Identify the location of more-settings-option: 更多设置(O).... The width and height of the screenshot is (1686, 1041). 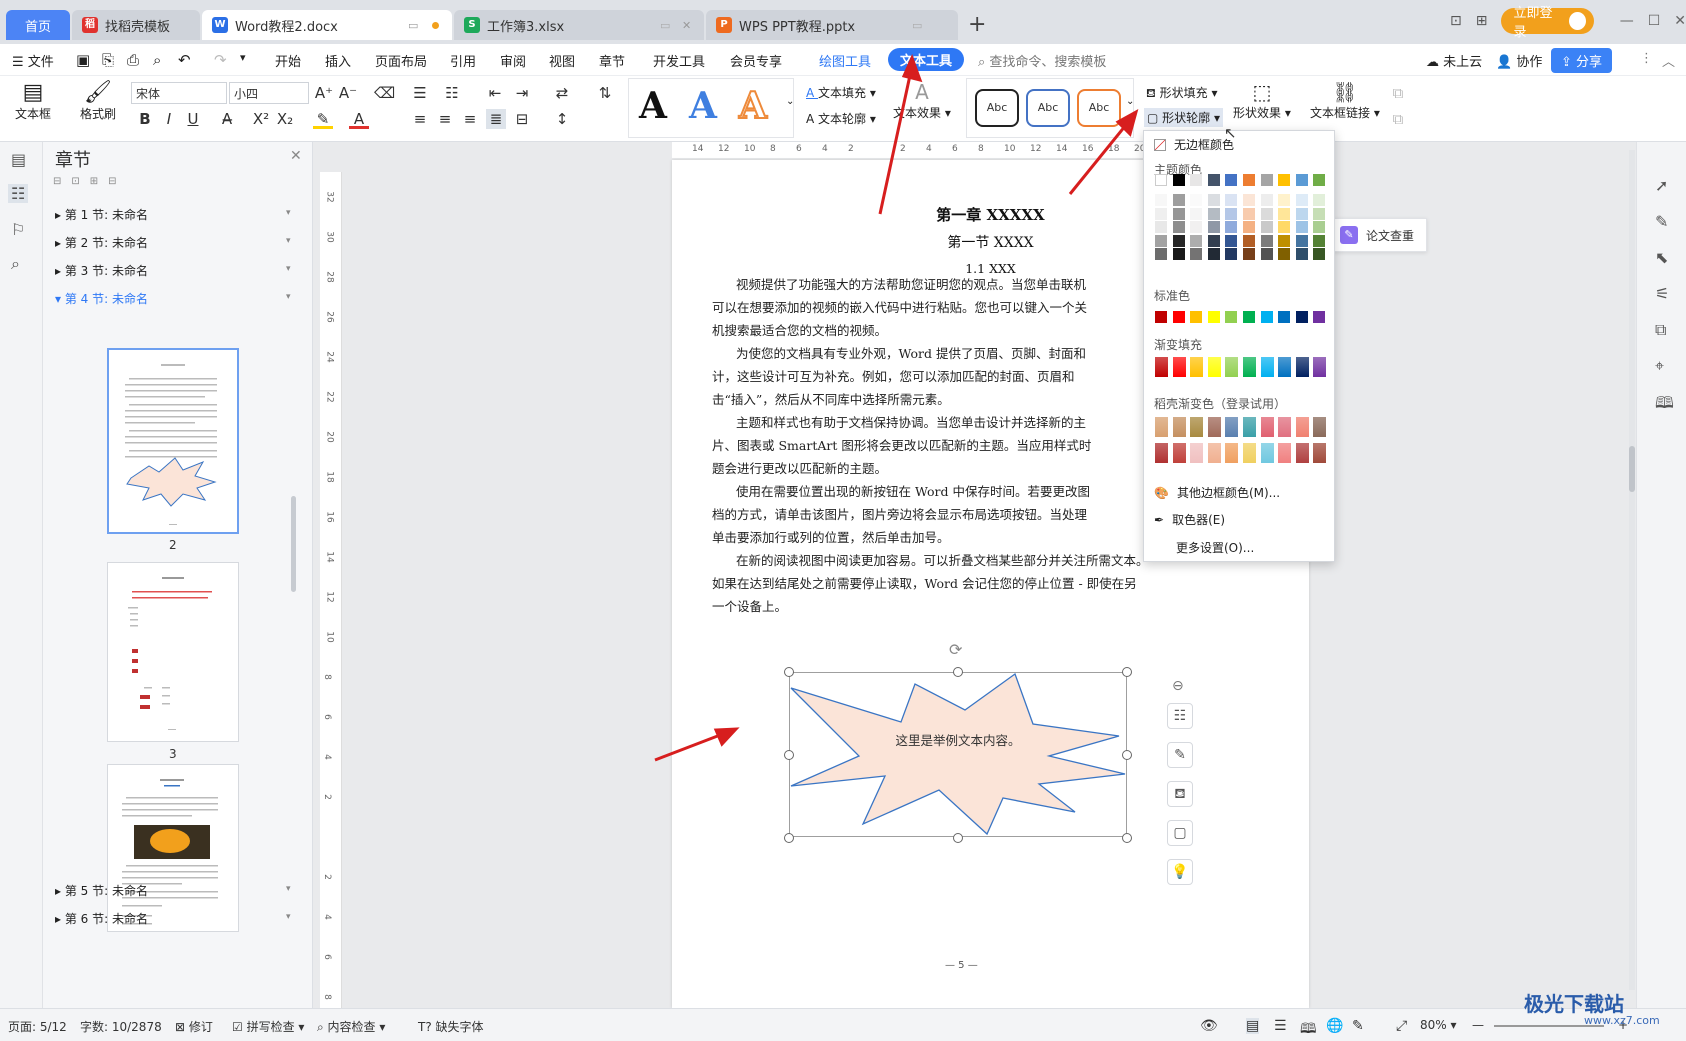
(1215, 547).